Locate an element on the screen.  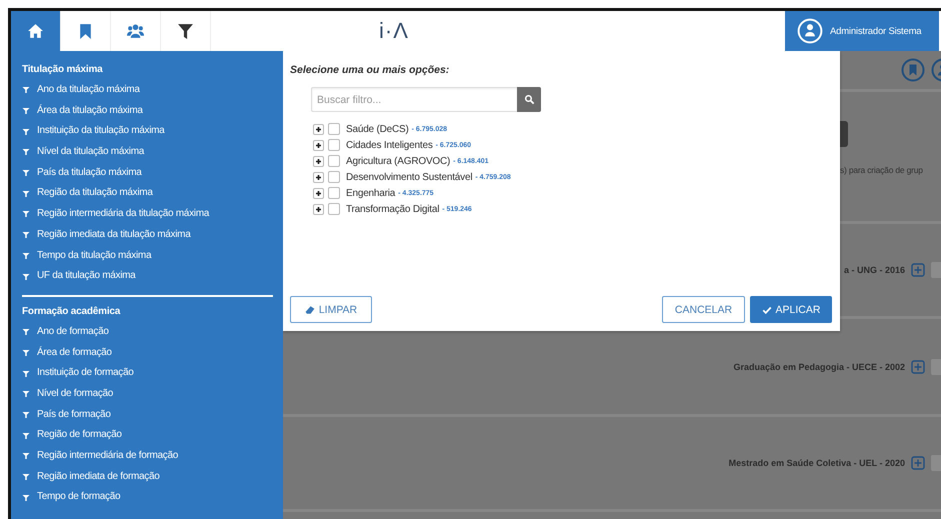
check-icon is located at coordinates (767, 309).